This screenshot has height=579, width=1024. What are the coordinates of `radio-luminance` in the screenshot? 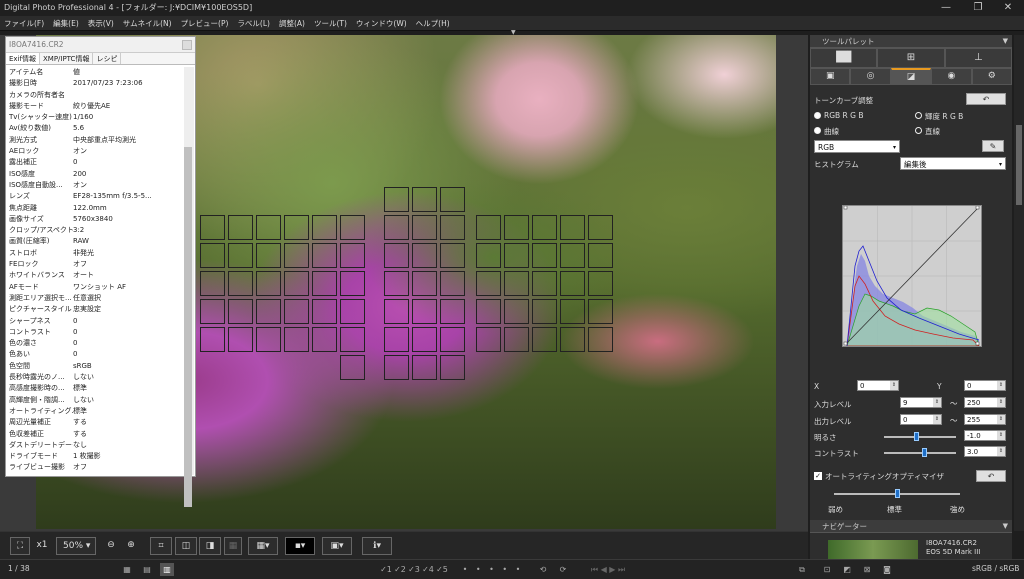 It's located at (918, 115).